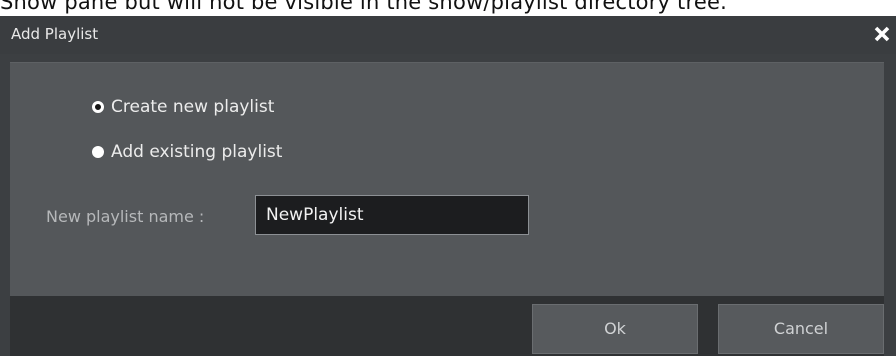  I want to click on dialog-title: Add Playlist, so click(55, 34).